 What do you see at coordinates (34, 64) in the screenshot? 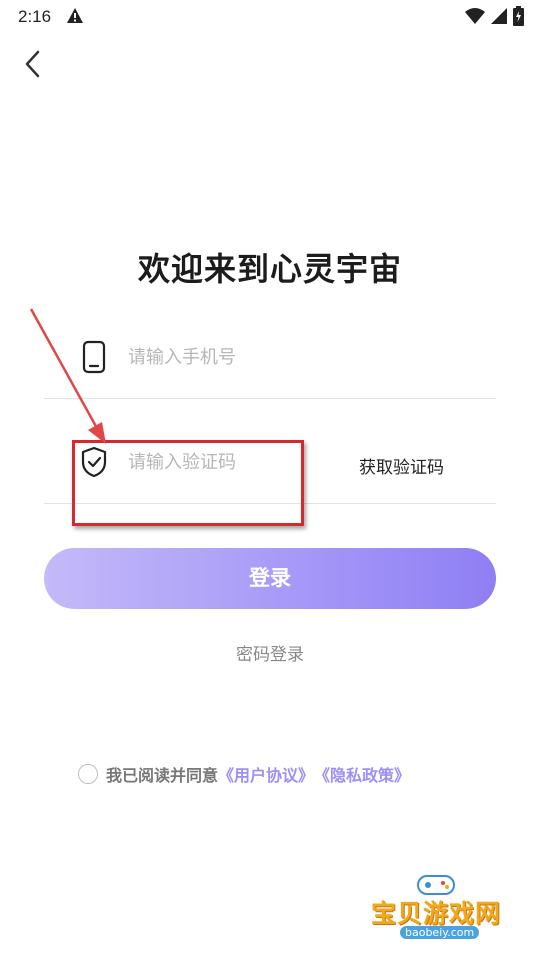
I see `back-arrow-icon` at bounding box center [34, 64].